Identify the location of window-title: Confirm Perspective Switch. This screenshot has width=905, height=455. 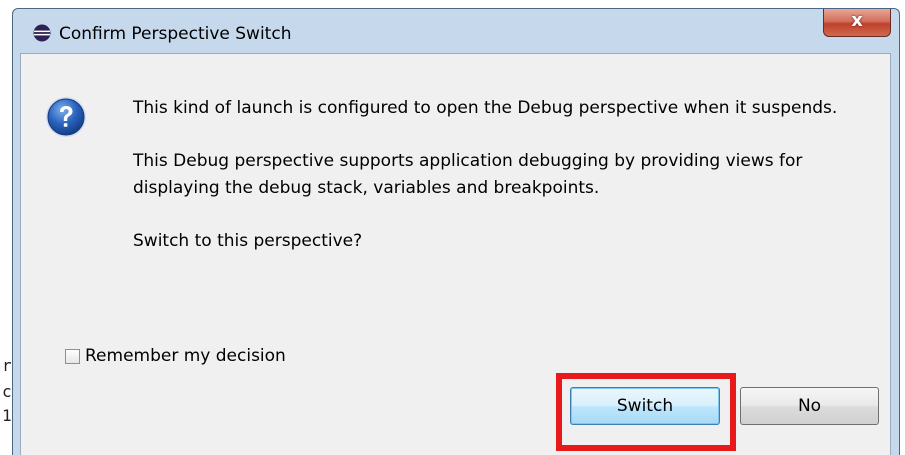
(175, 34).